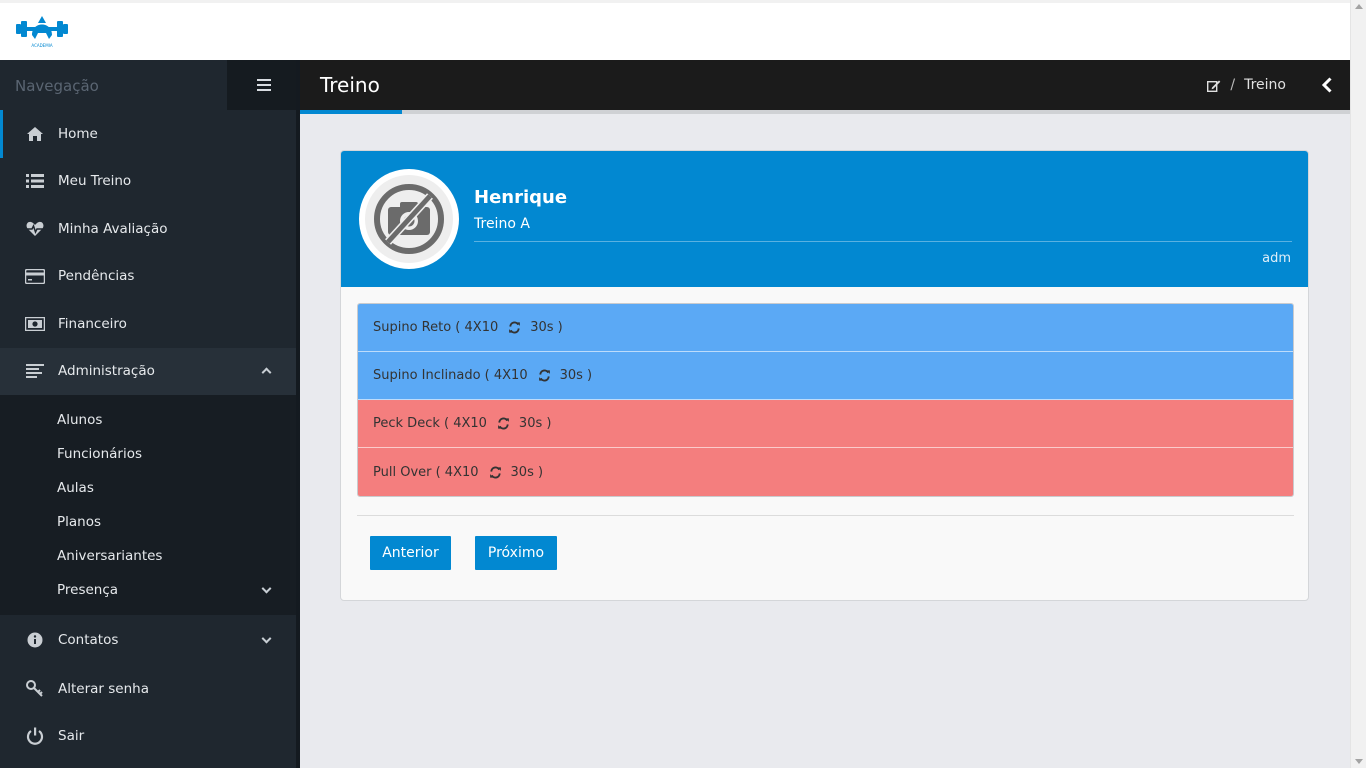  Describe the element at coordinates (426, 472) in the screenshot. I see `exercise-name: Pull Over ( 4X10` at that location.